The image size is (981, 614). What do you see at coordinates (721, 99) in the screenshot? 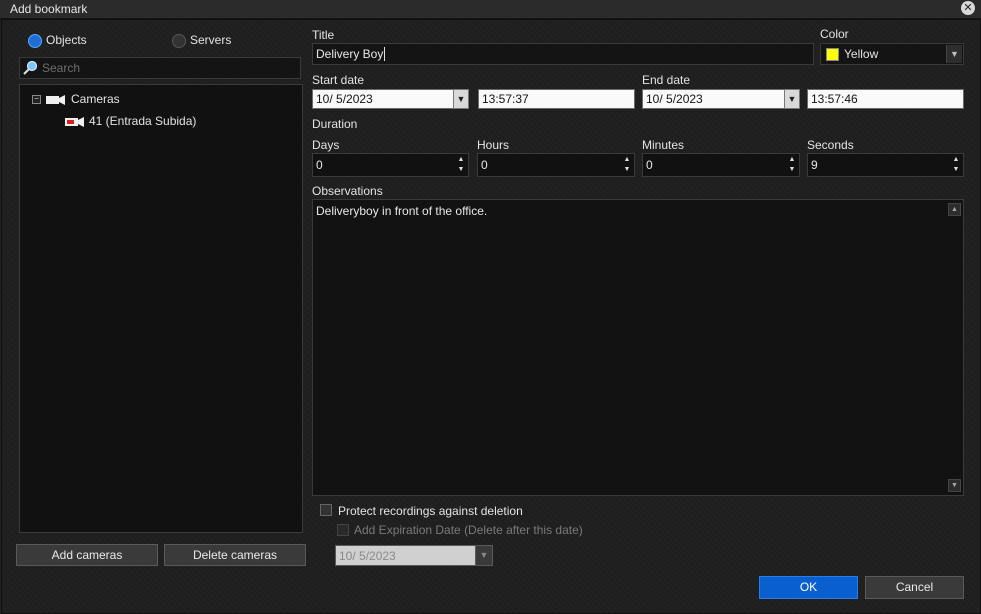
I see `end-date-input: 10/ 5/2023` at bounding box center [721, 99].